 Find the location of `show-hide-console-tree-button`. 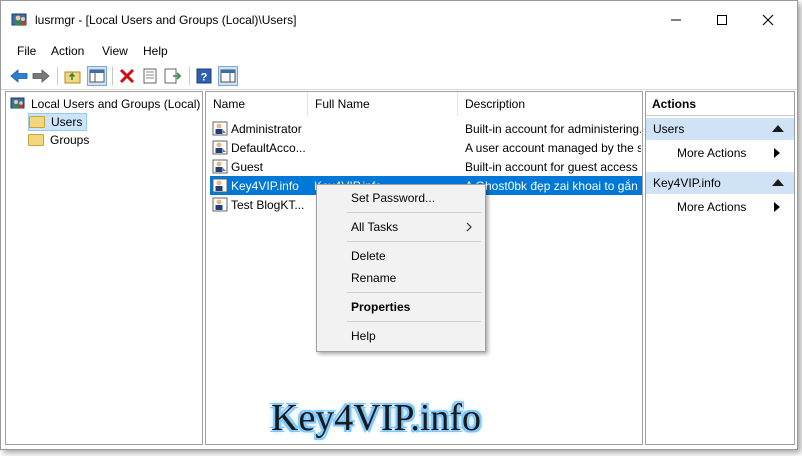

show-hide-console-tree-button is located at coordinates (97, 76).